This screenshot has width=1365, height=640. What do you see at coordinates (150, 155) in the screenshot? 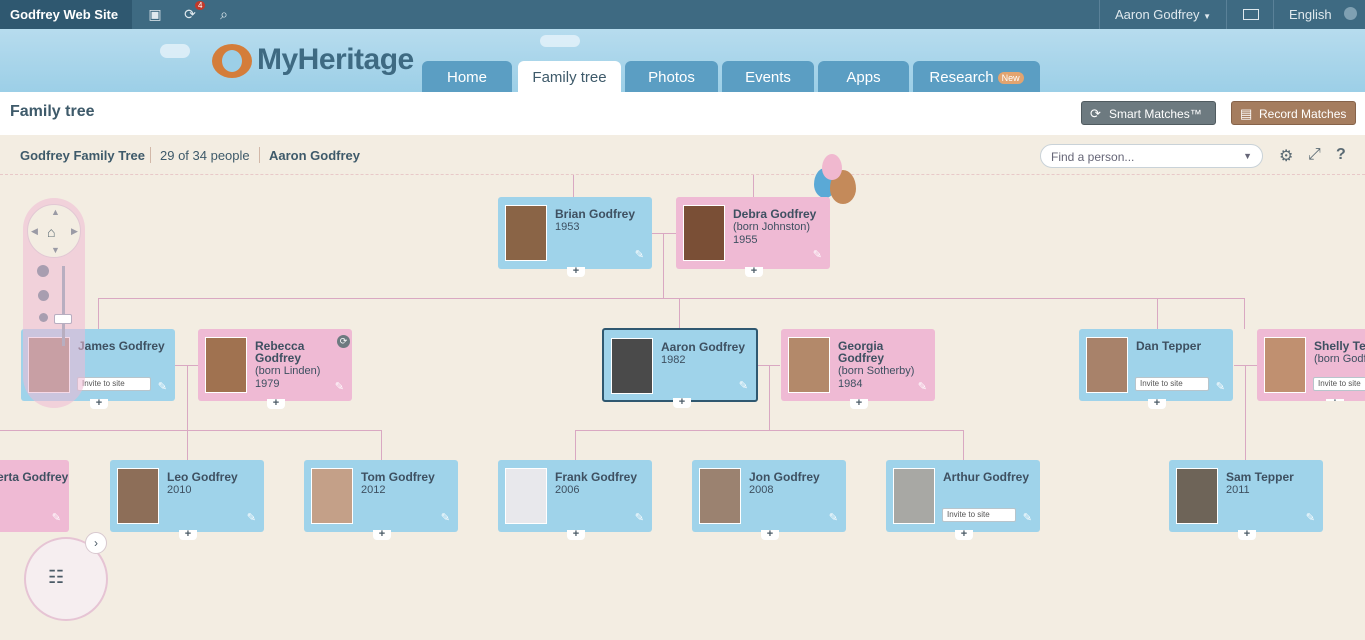
I see `divider` at bounding box center [150, 155].